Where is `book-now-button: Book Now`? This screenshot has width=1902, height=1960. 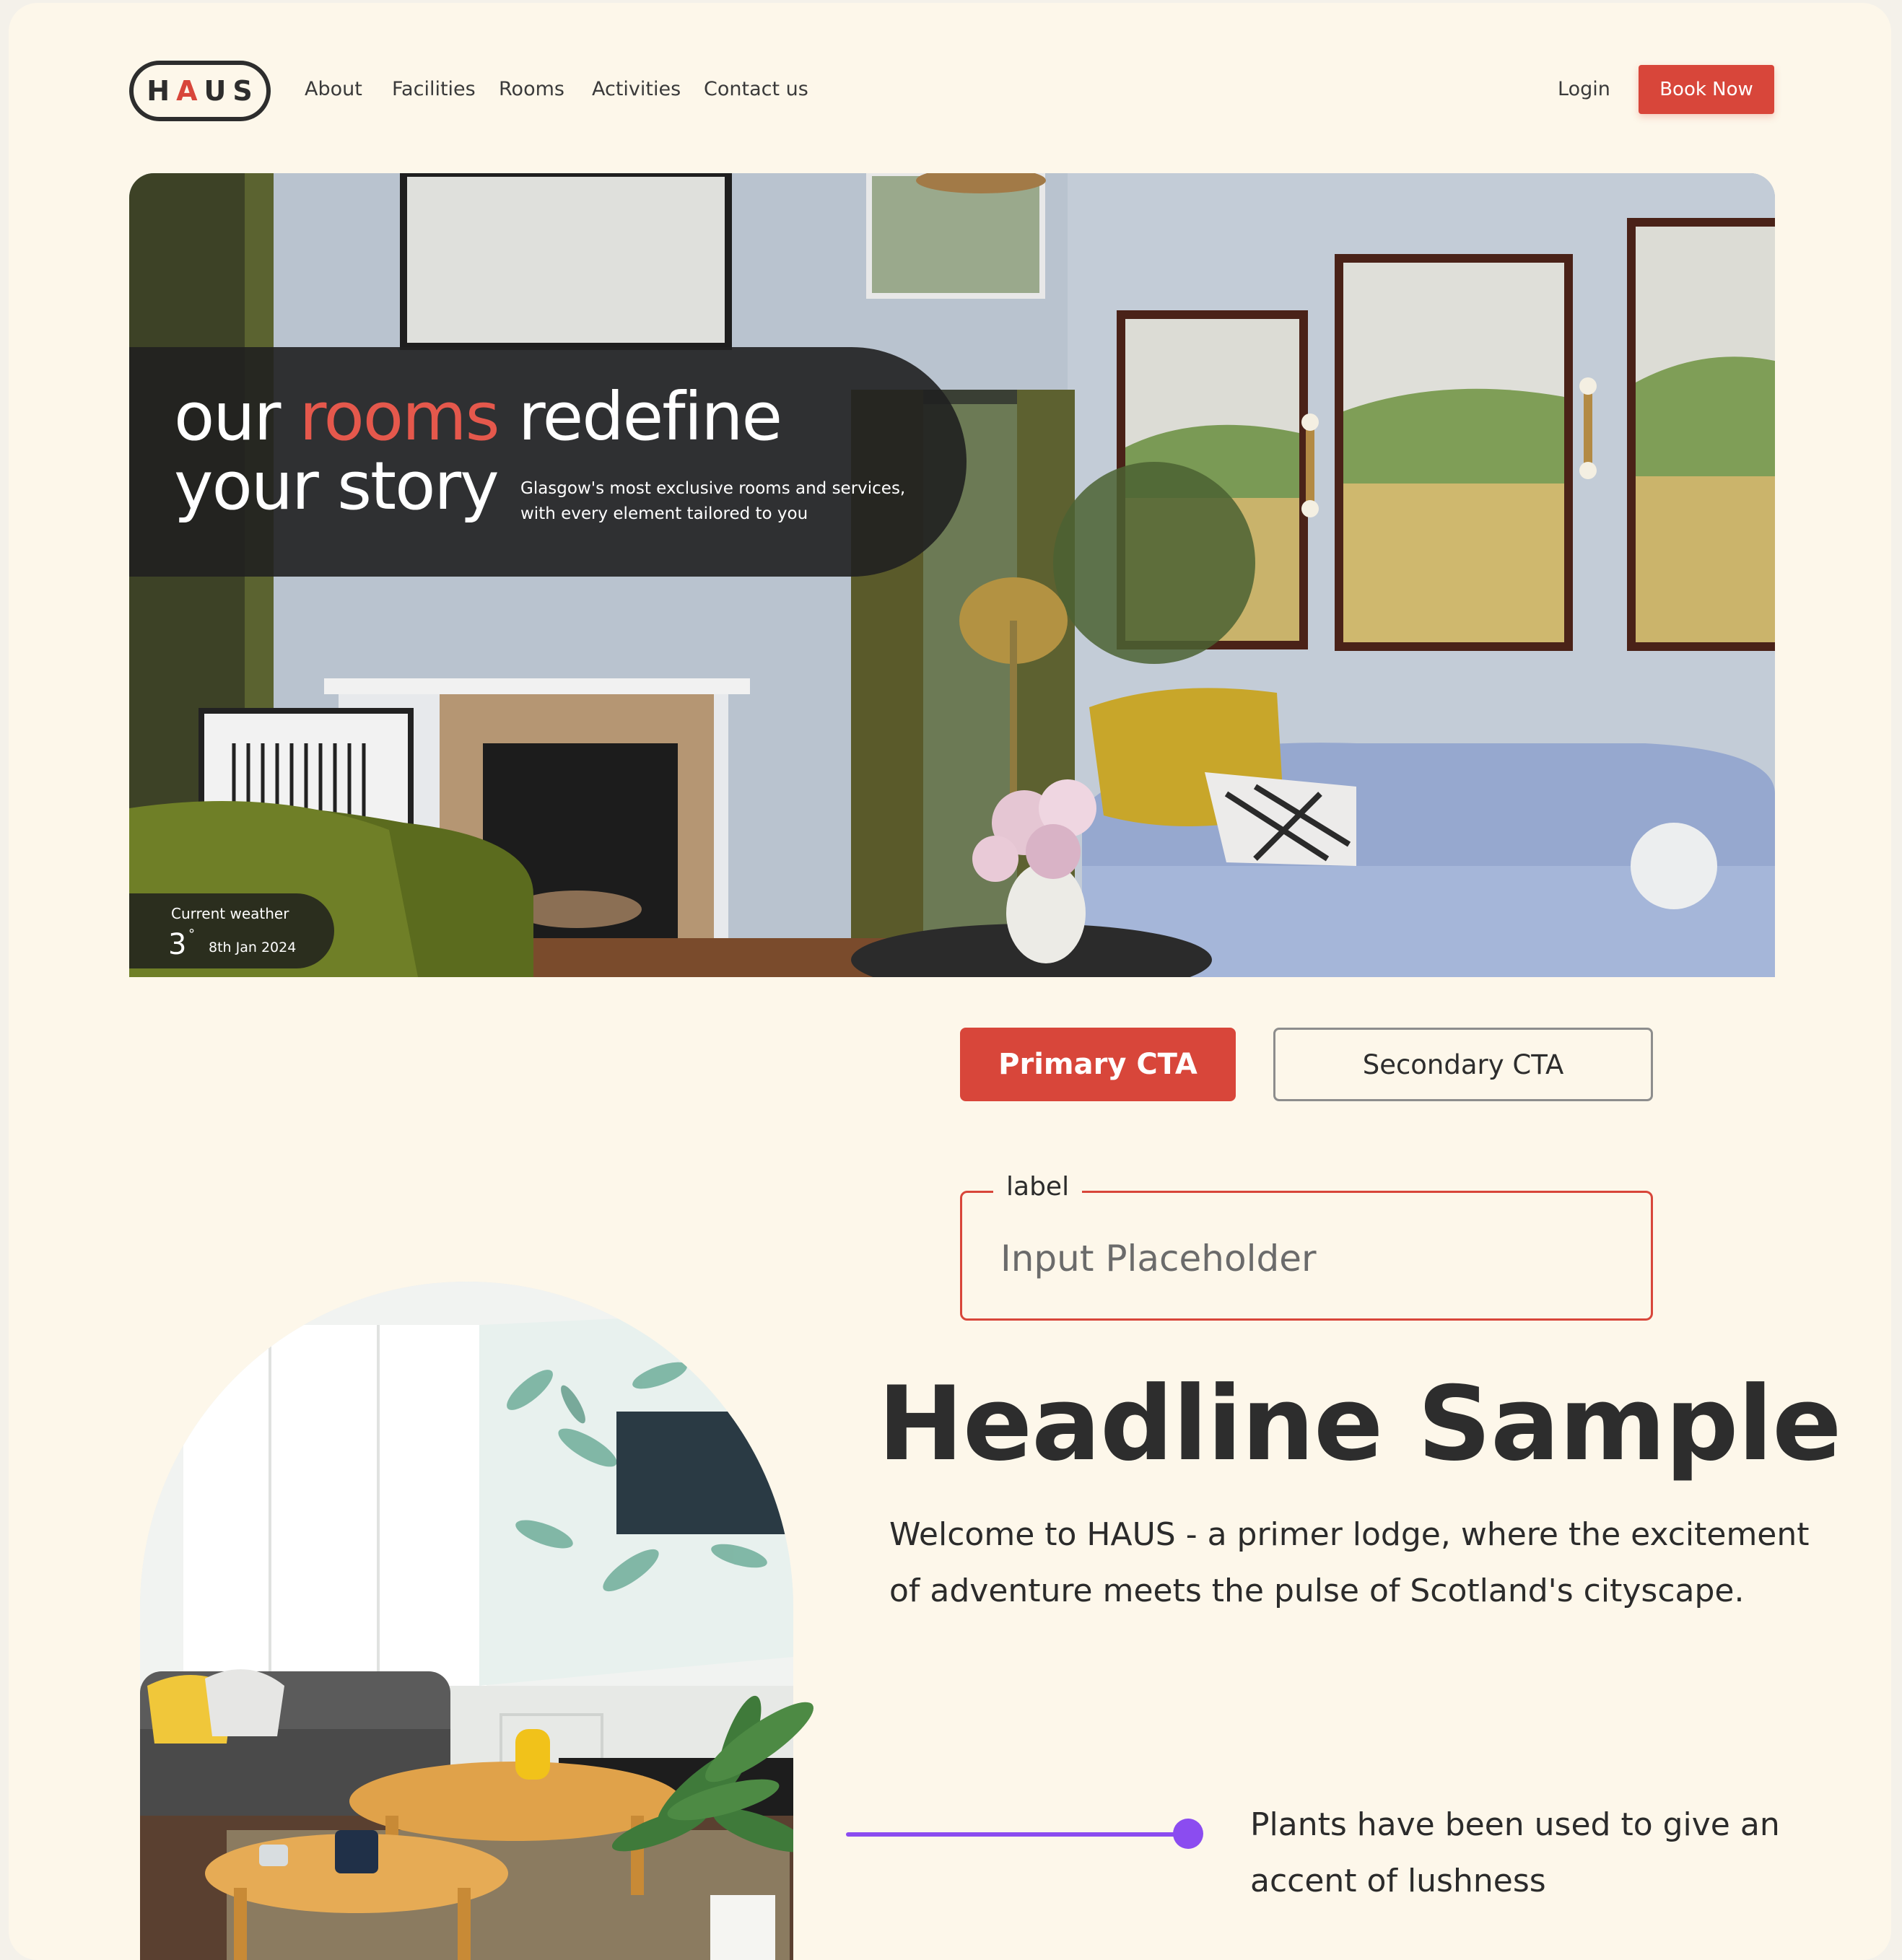 book-now-button: Book Now is located at coordinates (1707, 89).